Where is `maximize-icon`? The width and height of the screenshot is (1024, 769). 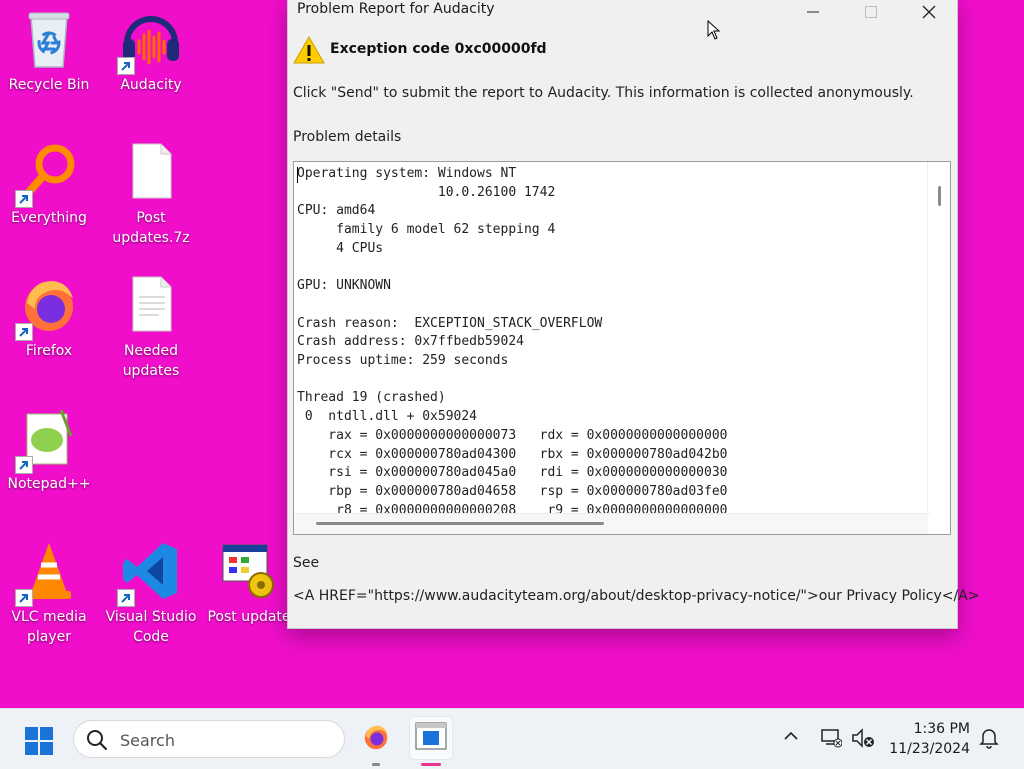
maximize-icon is located at coordinates (871, 12).